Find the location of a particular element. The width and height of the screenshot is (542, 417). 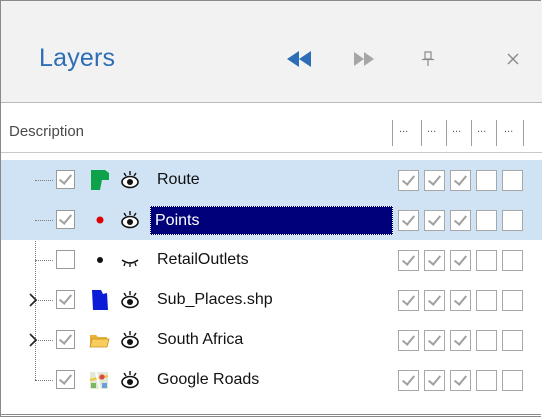

layer-row-sub-places: Sub_Places.shp is located at coordinates (271, 300).